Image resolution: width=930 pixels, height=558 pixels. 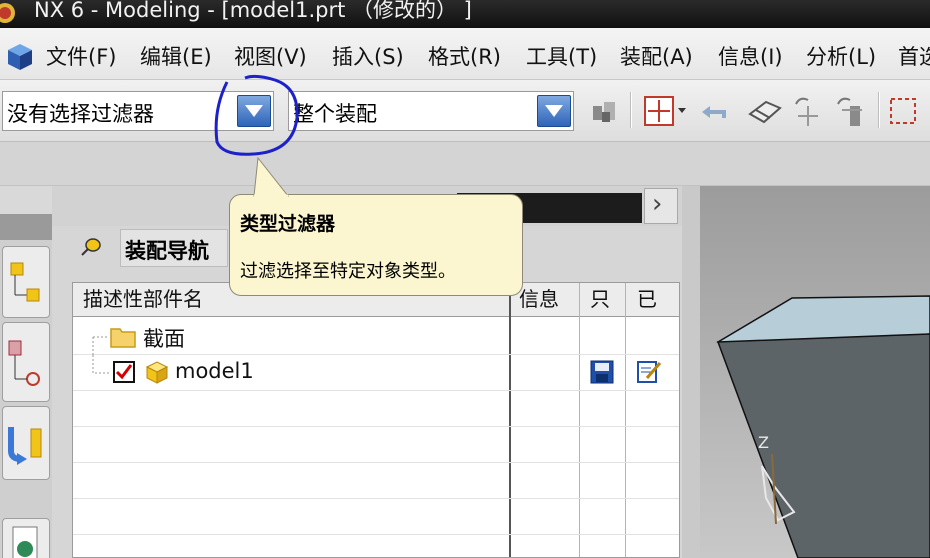 What do you see at coordinates (335, 114) in the screenshot?
I see `scope-filter-value: 整个装配` at bounding box center [335, 114].